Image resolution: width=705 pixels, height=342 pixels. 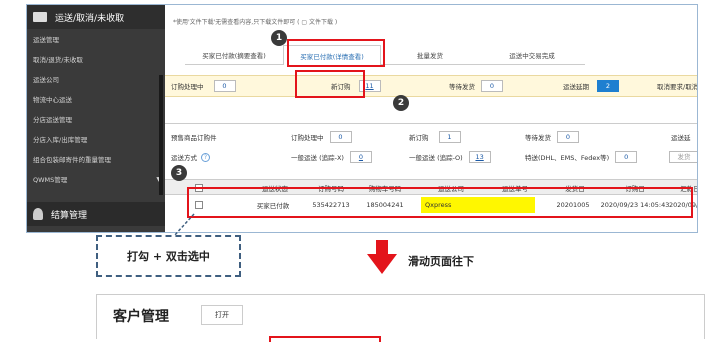 I want to click on sidebar-scrollbar, so click(x=161, y=135).